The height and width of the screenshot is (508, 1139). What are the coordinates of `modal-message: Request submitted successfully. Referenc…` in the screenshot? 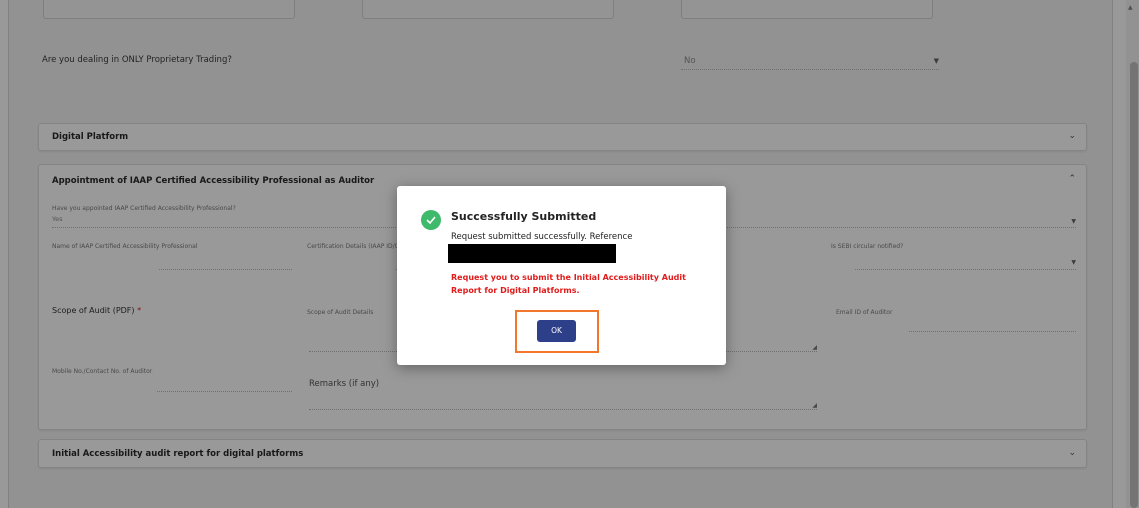 It's located at (542, 237).